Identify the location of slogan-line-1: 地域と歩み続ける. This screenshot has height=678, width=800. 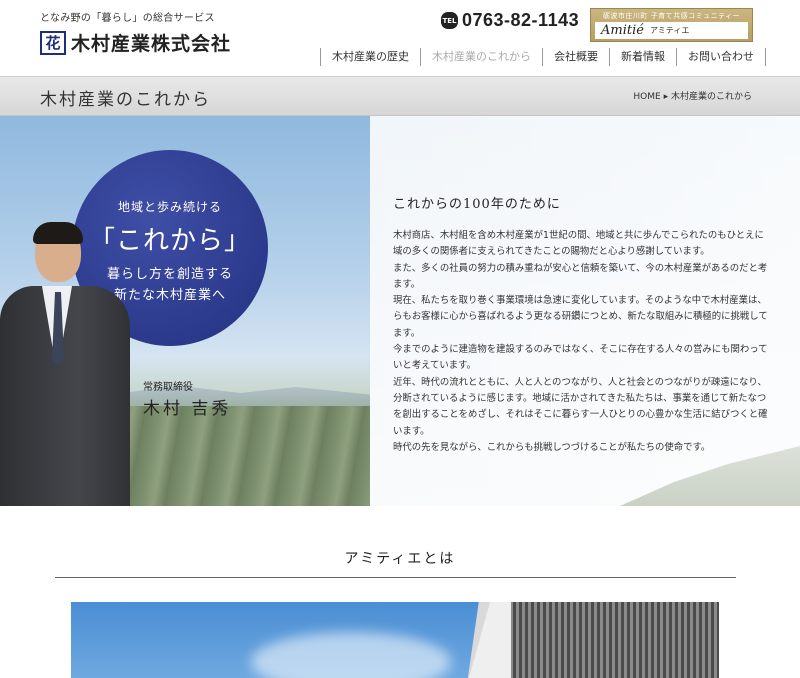
(169, 207).